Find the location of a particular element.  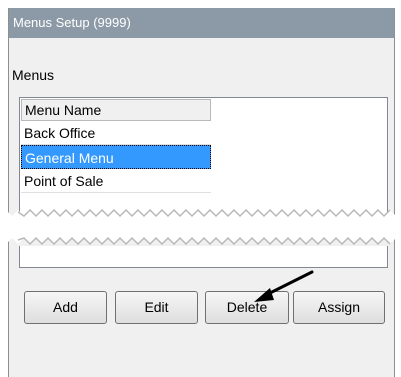

torn-edge-break is located at coordinates (200, 227).